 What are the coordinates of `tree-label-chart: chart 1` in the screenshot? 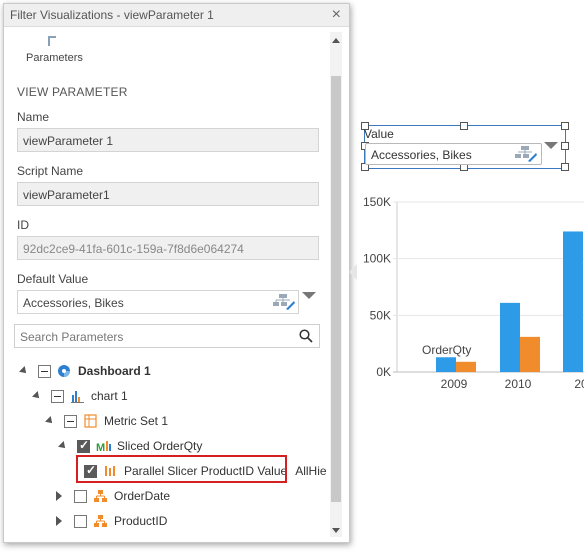 It's located at (109, 396).